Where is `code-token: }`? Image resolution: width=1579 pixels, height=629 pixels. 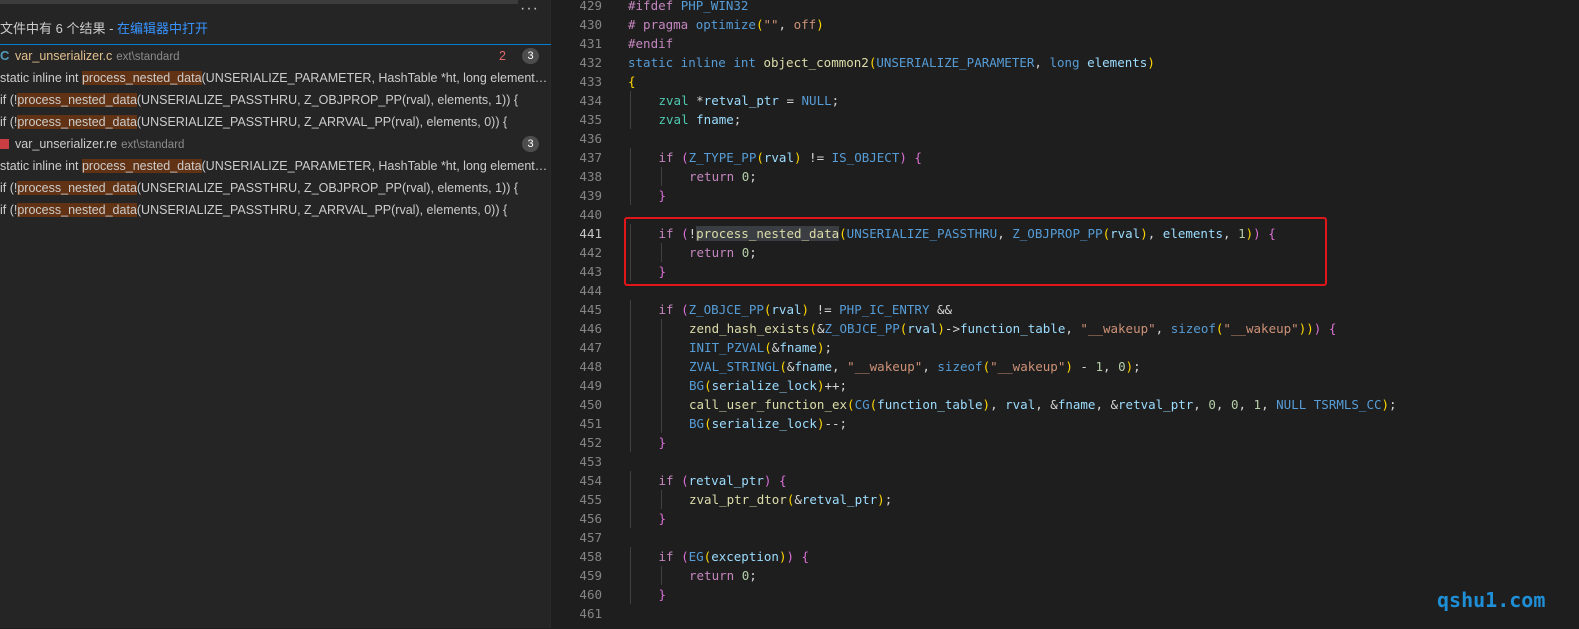
code-token: } is located at coordinates (662, 518).